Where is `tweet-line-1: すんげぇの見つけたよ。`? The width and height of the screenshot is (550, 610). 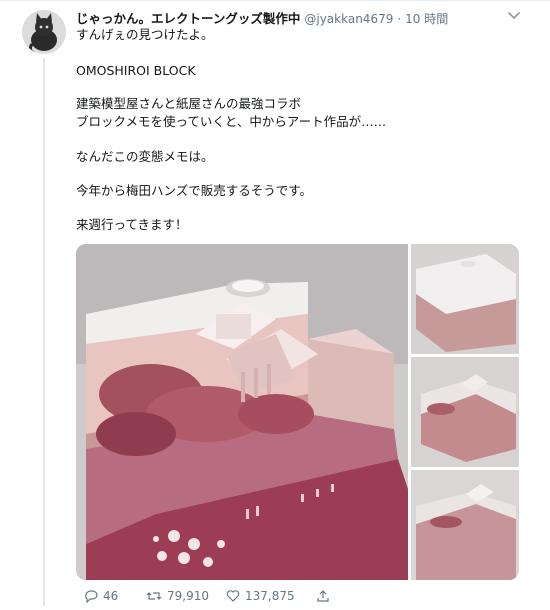 tweet-line-1: すんげぇの見つけたよ。 is located at coordinates (145, 34).